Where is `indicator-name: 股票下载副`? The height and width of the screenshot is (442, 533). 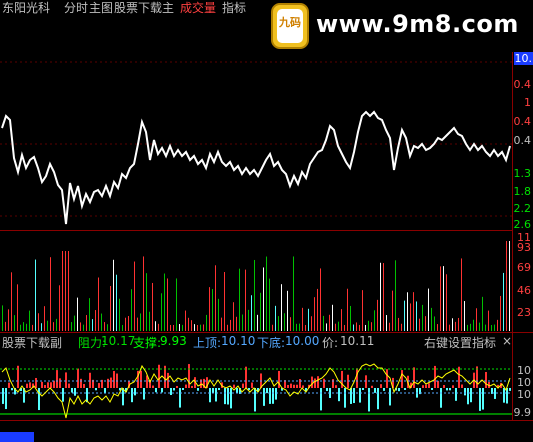 indicator-name: 股票下载副 is located at coordinates (32, 342).